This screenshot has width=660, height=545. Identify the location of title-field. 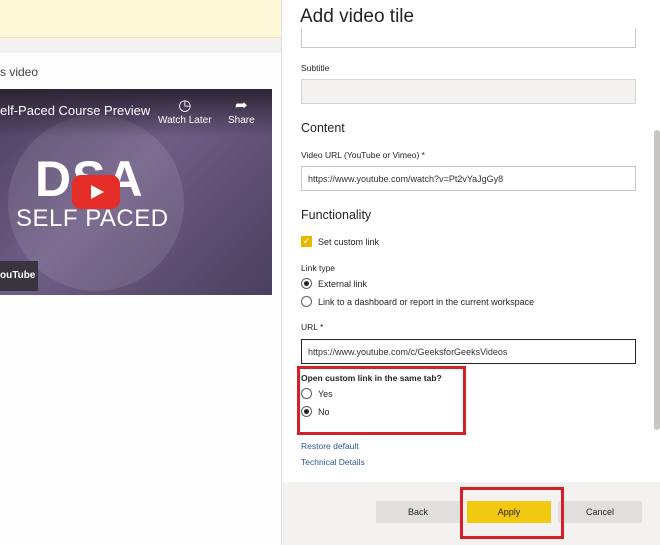
(468, 38).